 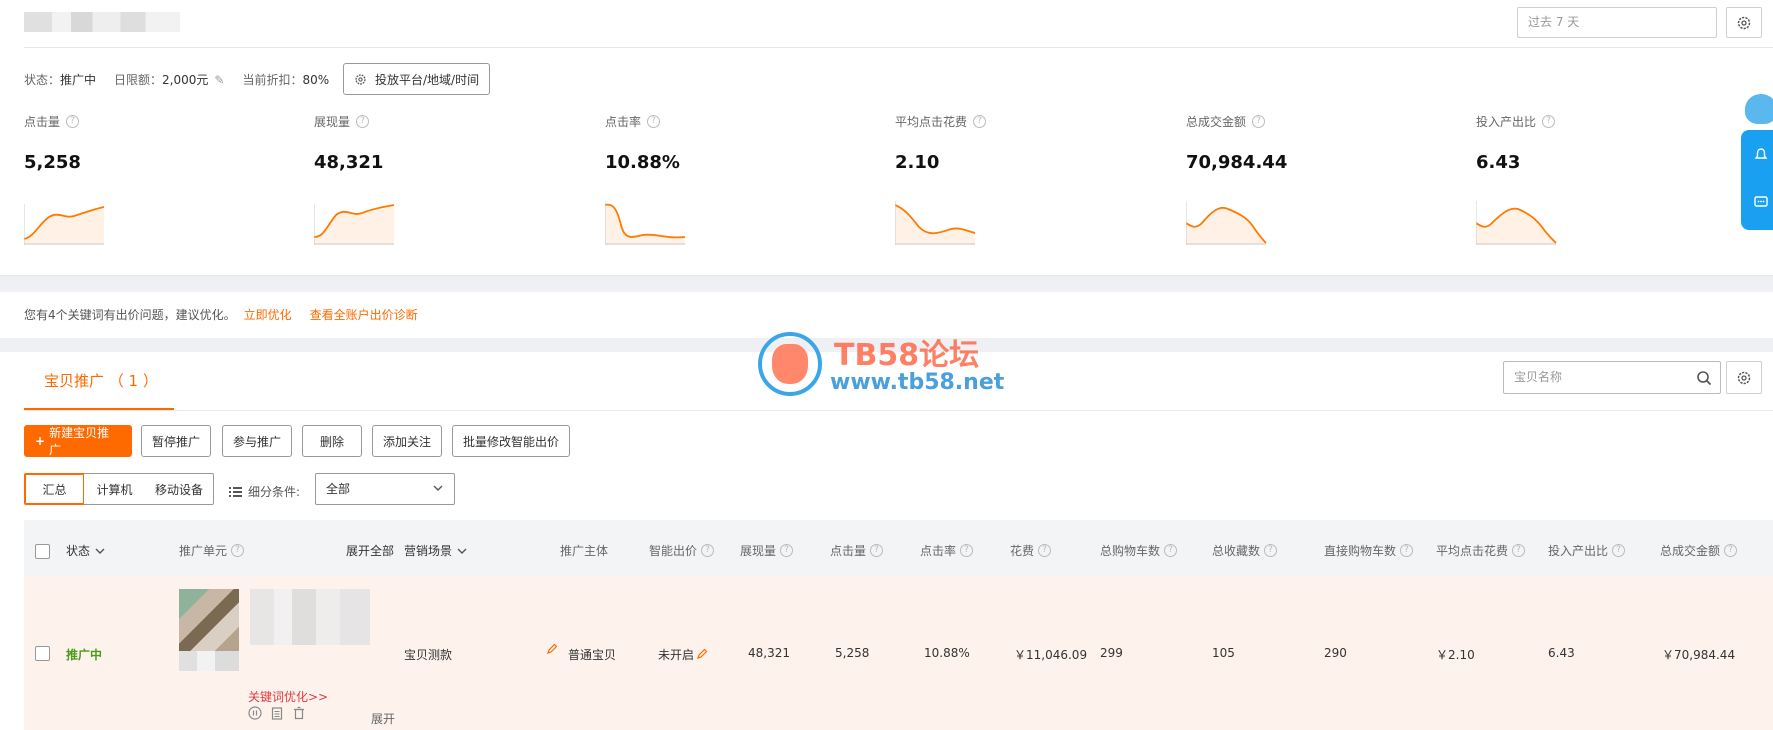 I want to click on delete-button: 删除, so click(x=332, y=441).